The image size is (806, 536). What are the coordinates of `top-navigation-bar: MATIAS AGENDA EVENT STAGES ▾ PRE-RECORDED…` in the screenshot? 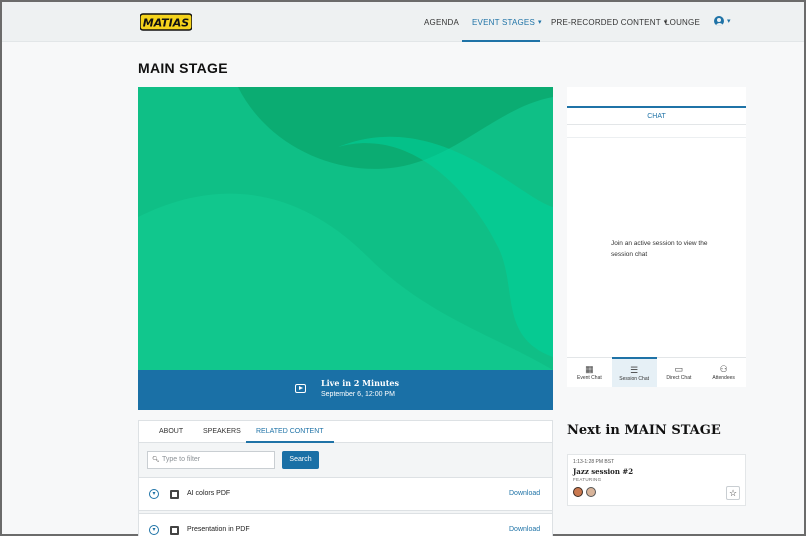 It's located at (403, 22).